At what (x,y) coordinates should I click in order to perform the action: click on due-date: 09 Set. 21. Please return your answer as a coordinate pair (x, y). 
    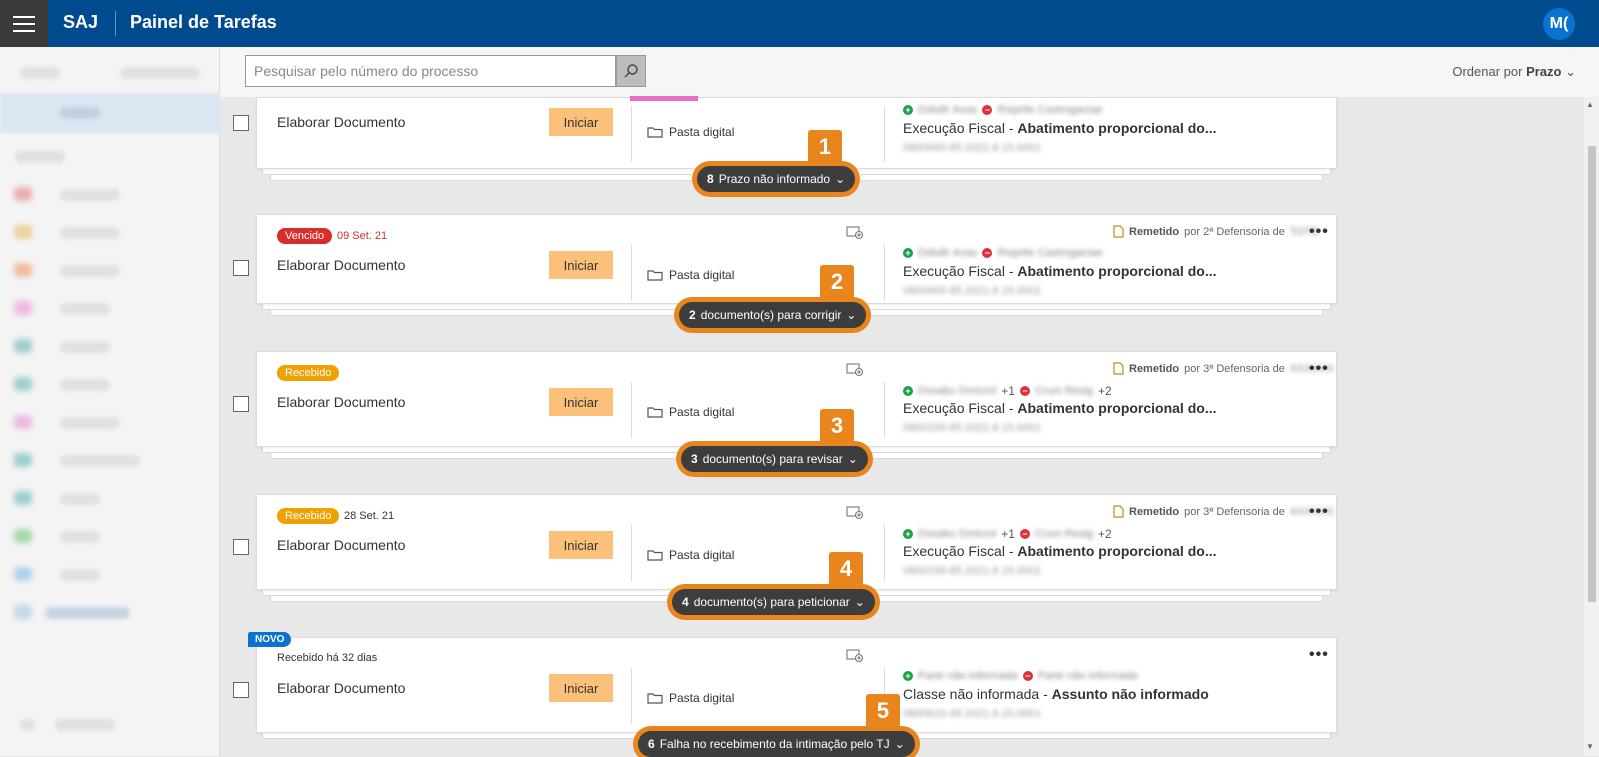
    Looking at the image, I should click on (362, 236).